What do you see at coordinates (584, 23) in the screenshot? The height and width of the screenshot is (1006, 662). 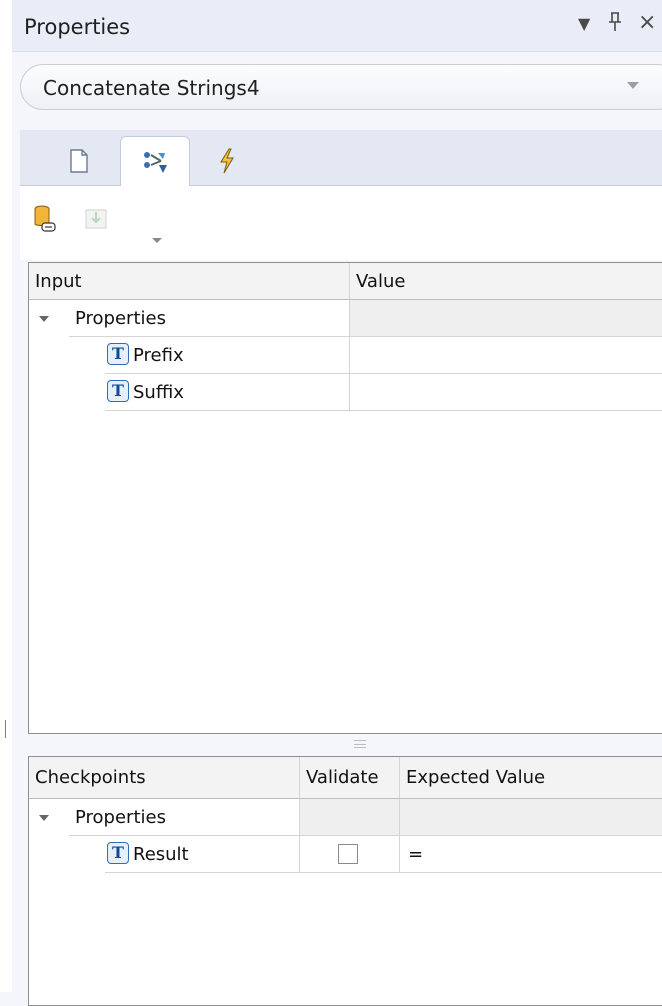 I see `pane-menu-dropdown-icon: ▼` at bounding box center [584, 23].